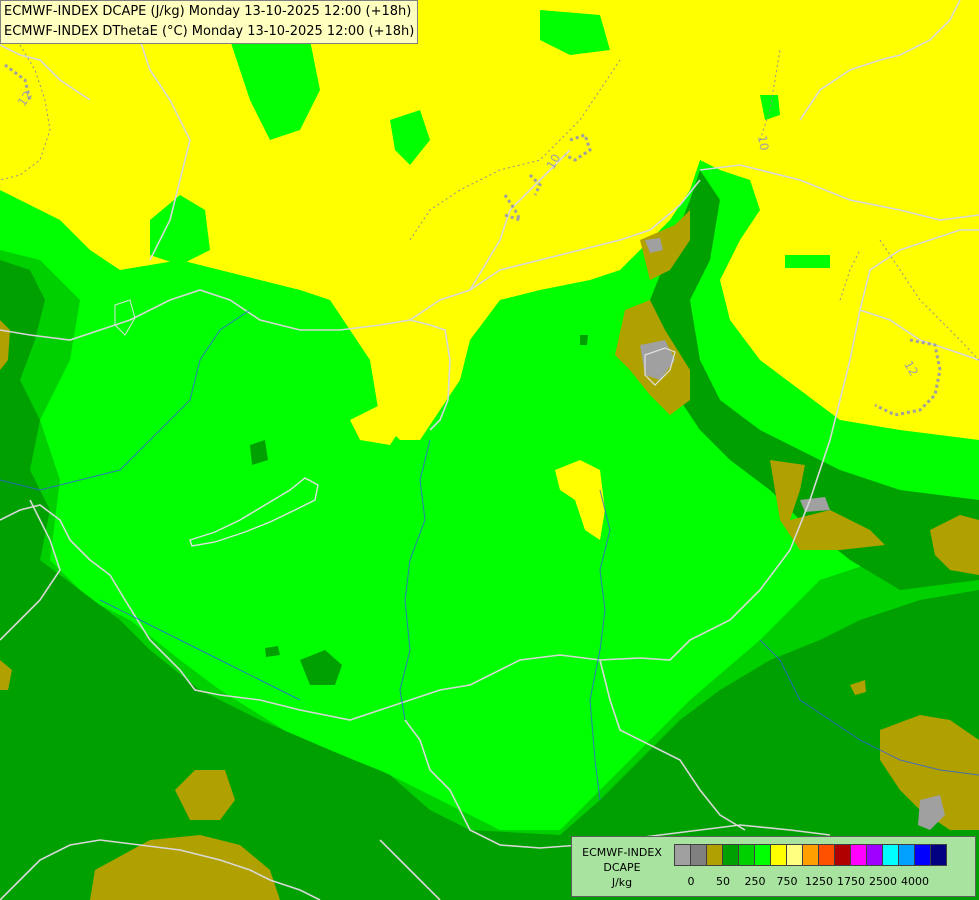 This screenshot has height=900, width=979. I want to click on legend-swatches, so click(810, 855).